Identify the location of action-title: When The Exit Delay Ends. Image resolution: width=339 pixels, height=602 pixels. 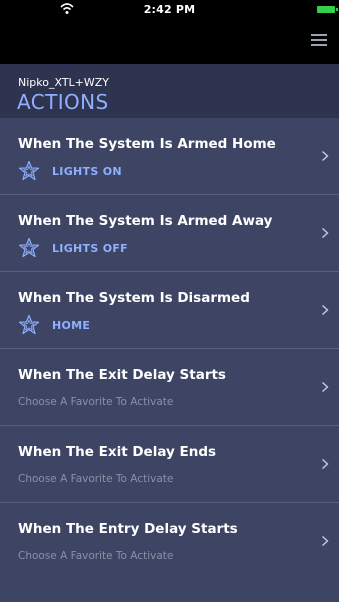
(117, 452).